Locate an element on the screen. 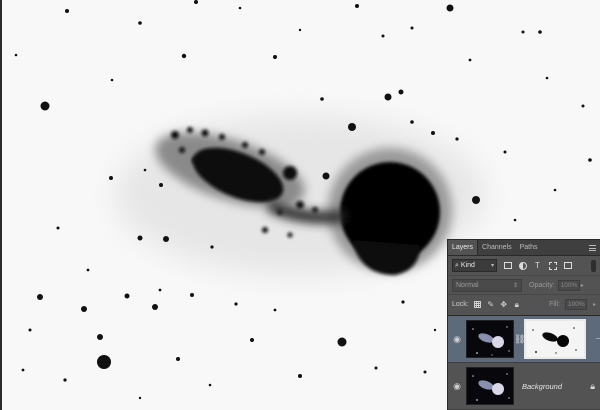  fill-label: Fill: is located at coordinates (554, 304).